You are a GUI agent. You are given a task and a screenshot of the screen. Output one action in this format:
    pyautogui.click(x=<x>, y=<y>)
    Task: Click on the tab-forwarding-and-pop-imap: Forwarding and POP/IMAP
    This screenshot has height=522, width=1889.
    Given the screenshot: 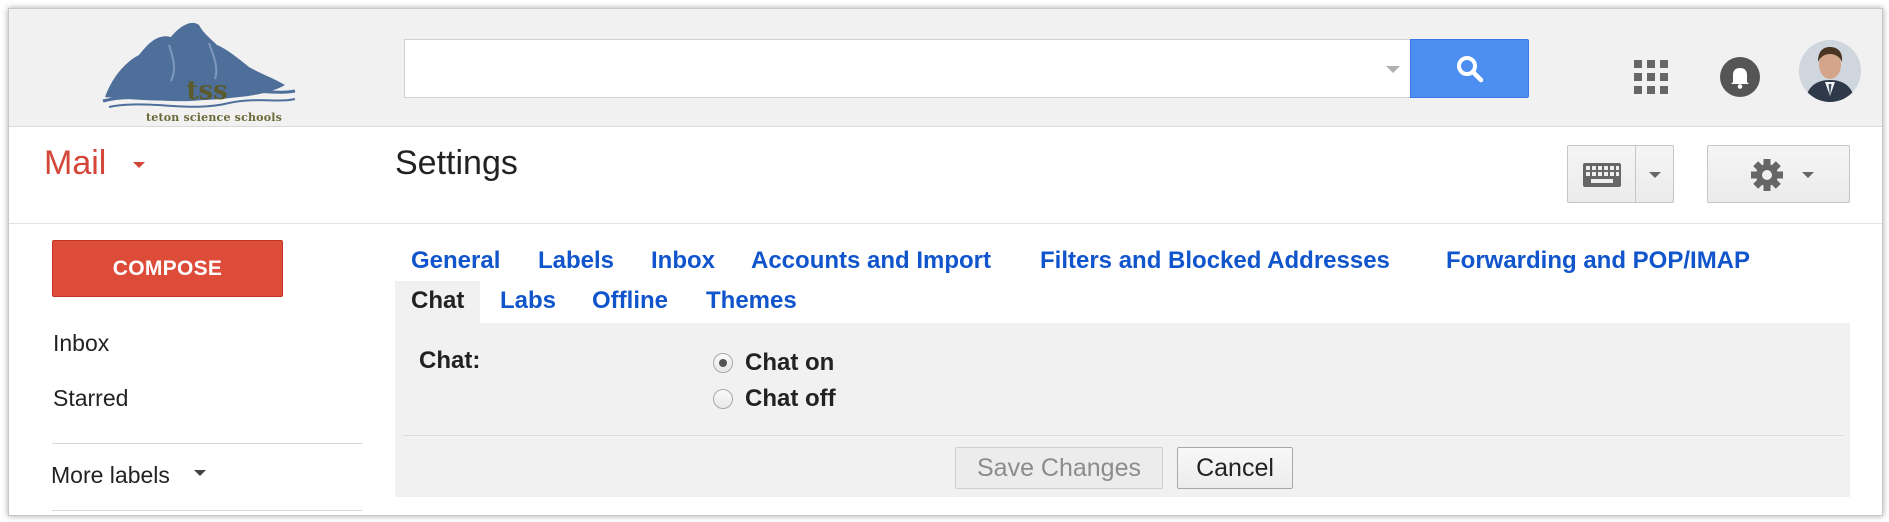 What is the action you would take?
    pyautogui.click(x=1598, y=261)
    